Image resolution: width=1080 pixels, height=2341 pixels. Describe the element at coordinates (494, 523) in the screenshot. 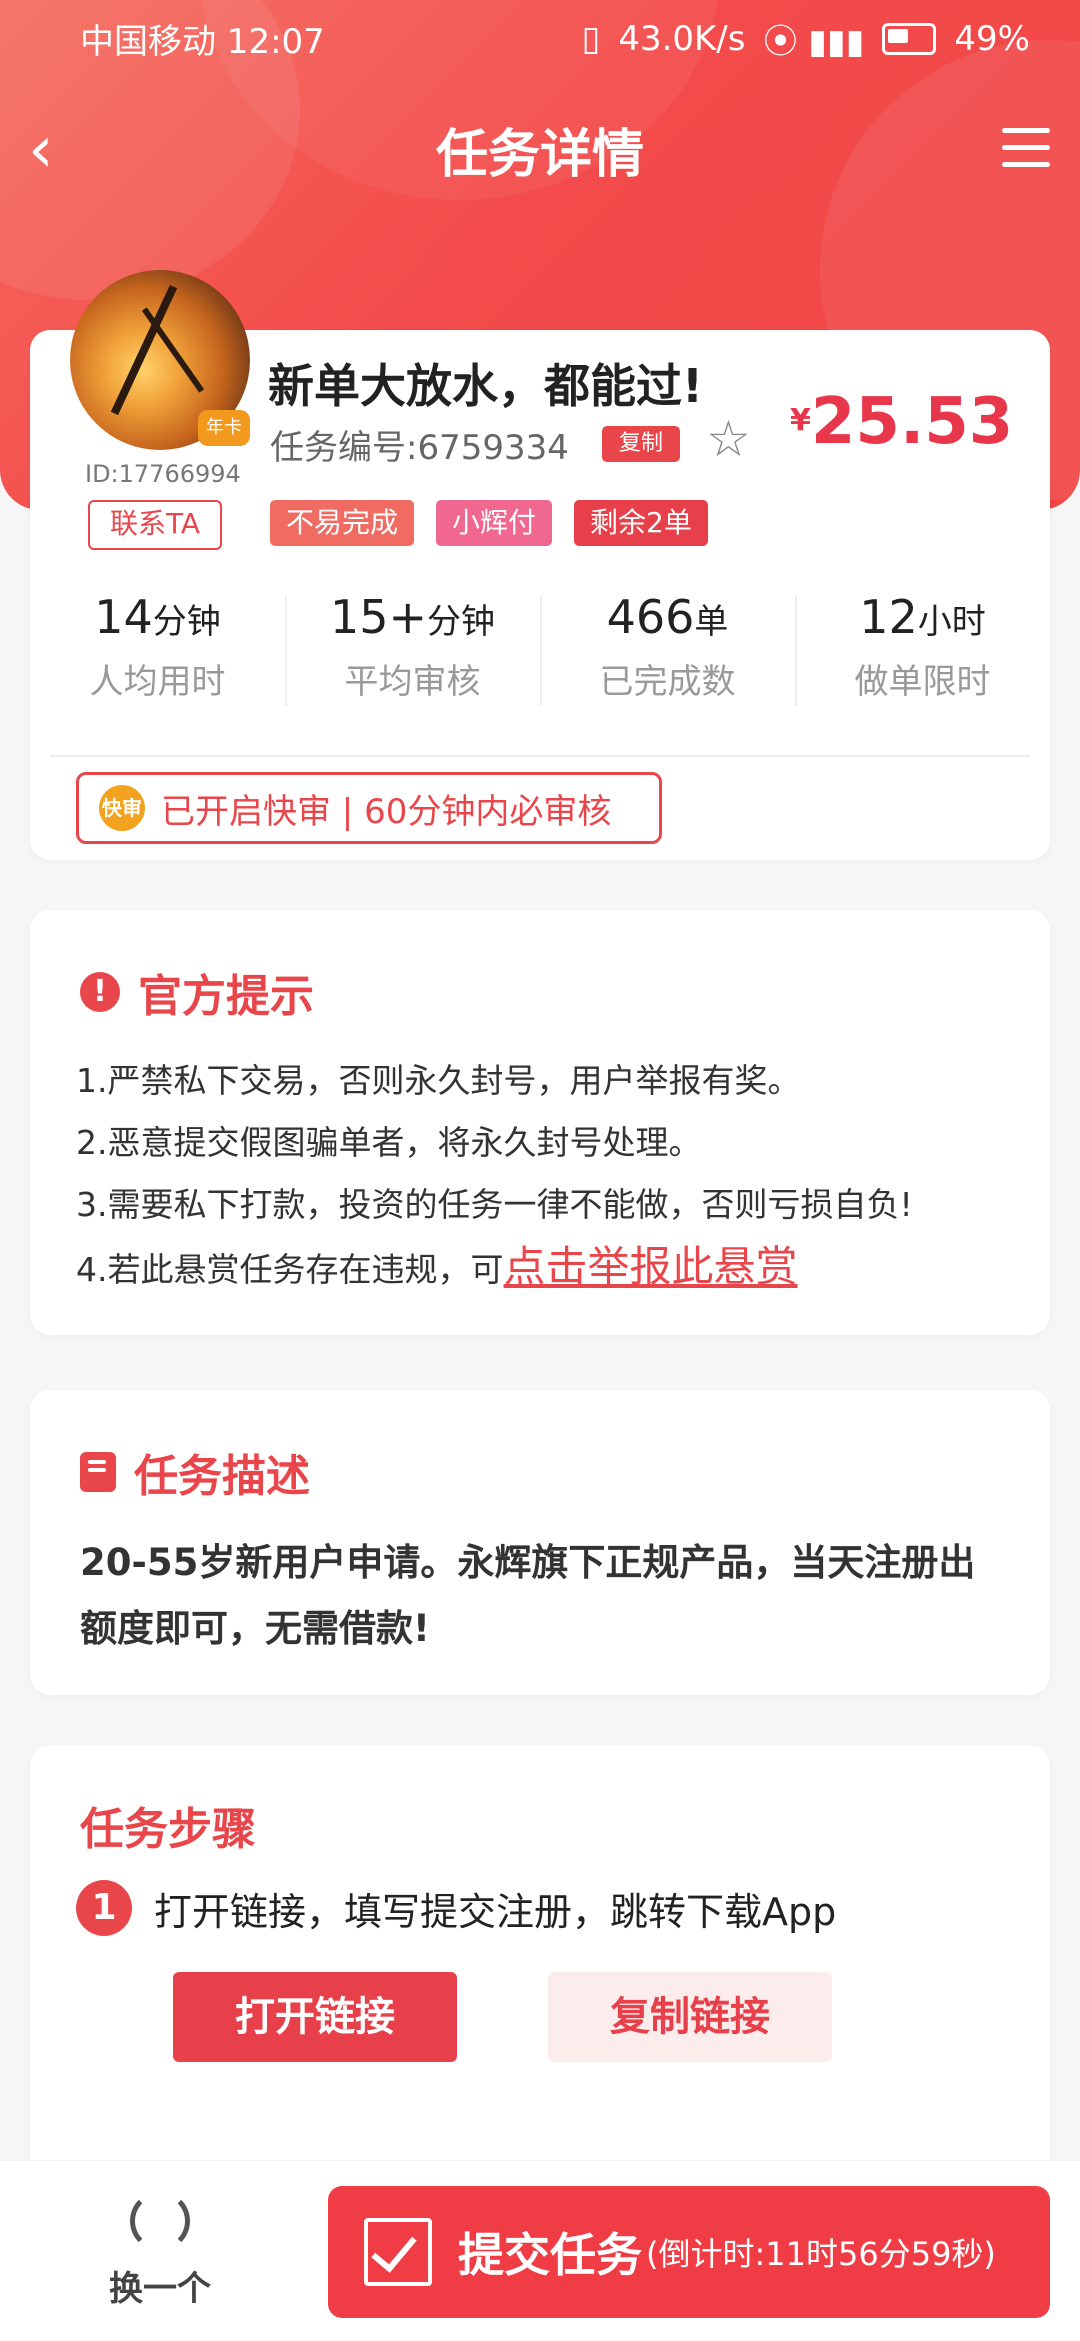

I see `tag-payment: 小辉付` at that location.